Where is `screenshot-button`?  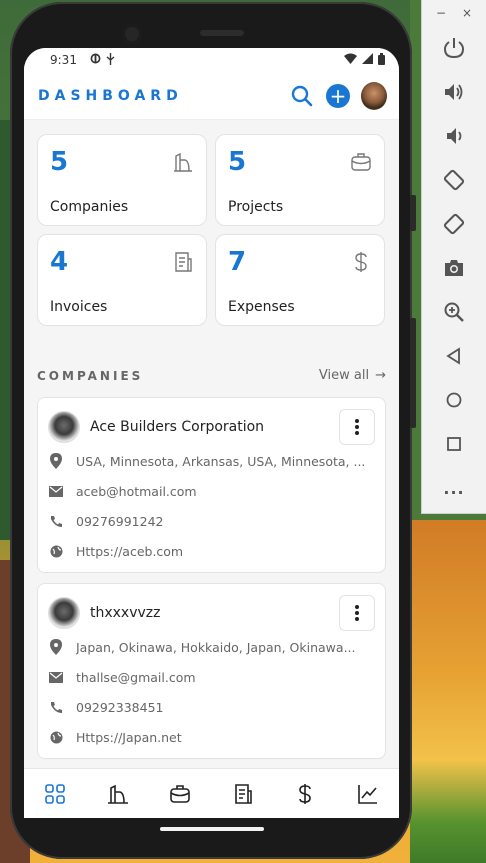
screenshot-button is located at coordinates (454, 268).